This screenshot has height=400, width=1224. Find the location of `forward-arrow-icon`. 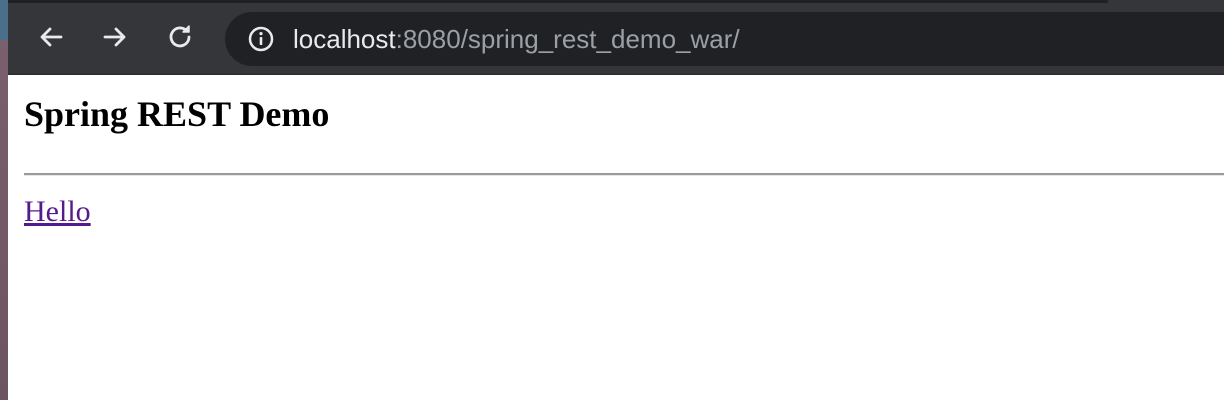

forward-arrow-icon is located at coordinates (114, 37).